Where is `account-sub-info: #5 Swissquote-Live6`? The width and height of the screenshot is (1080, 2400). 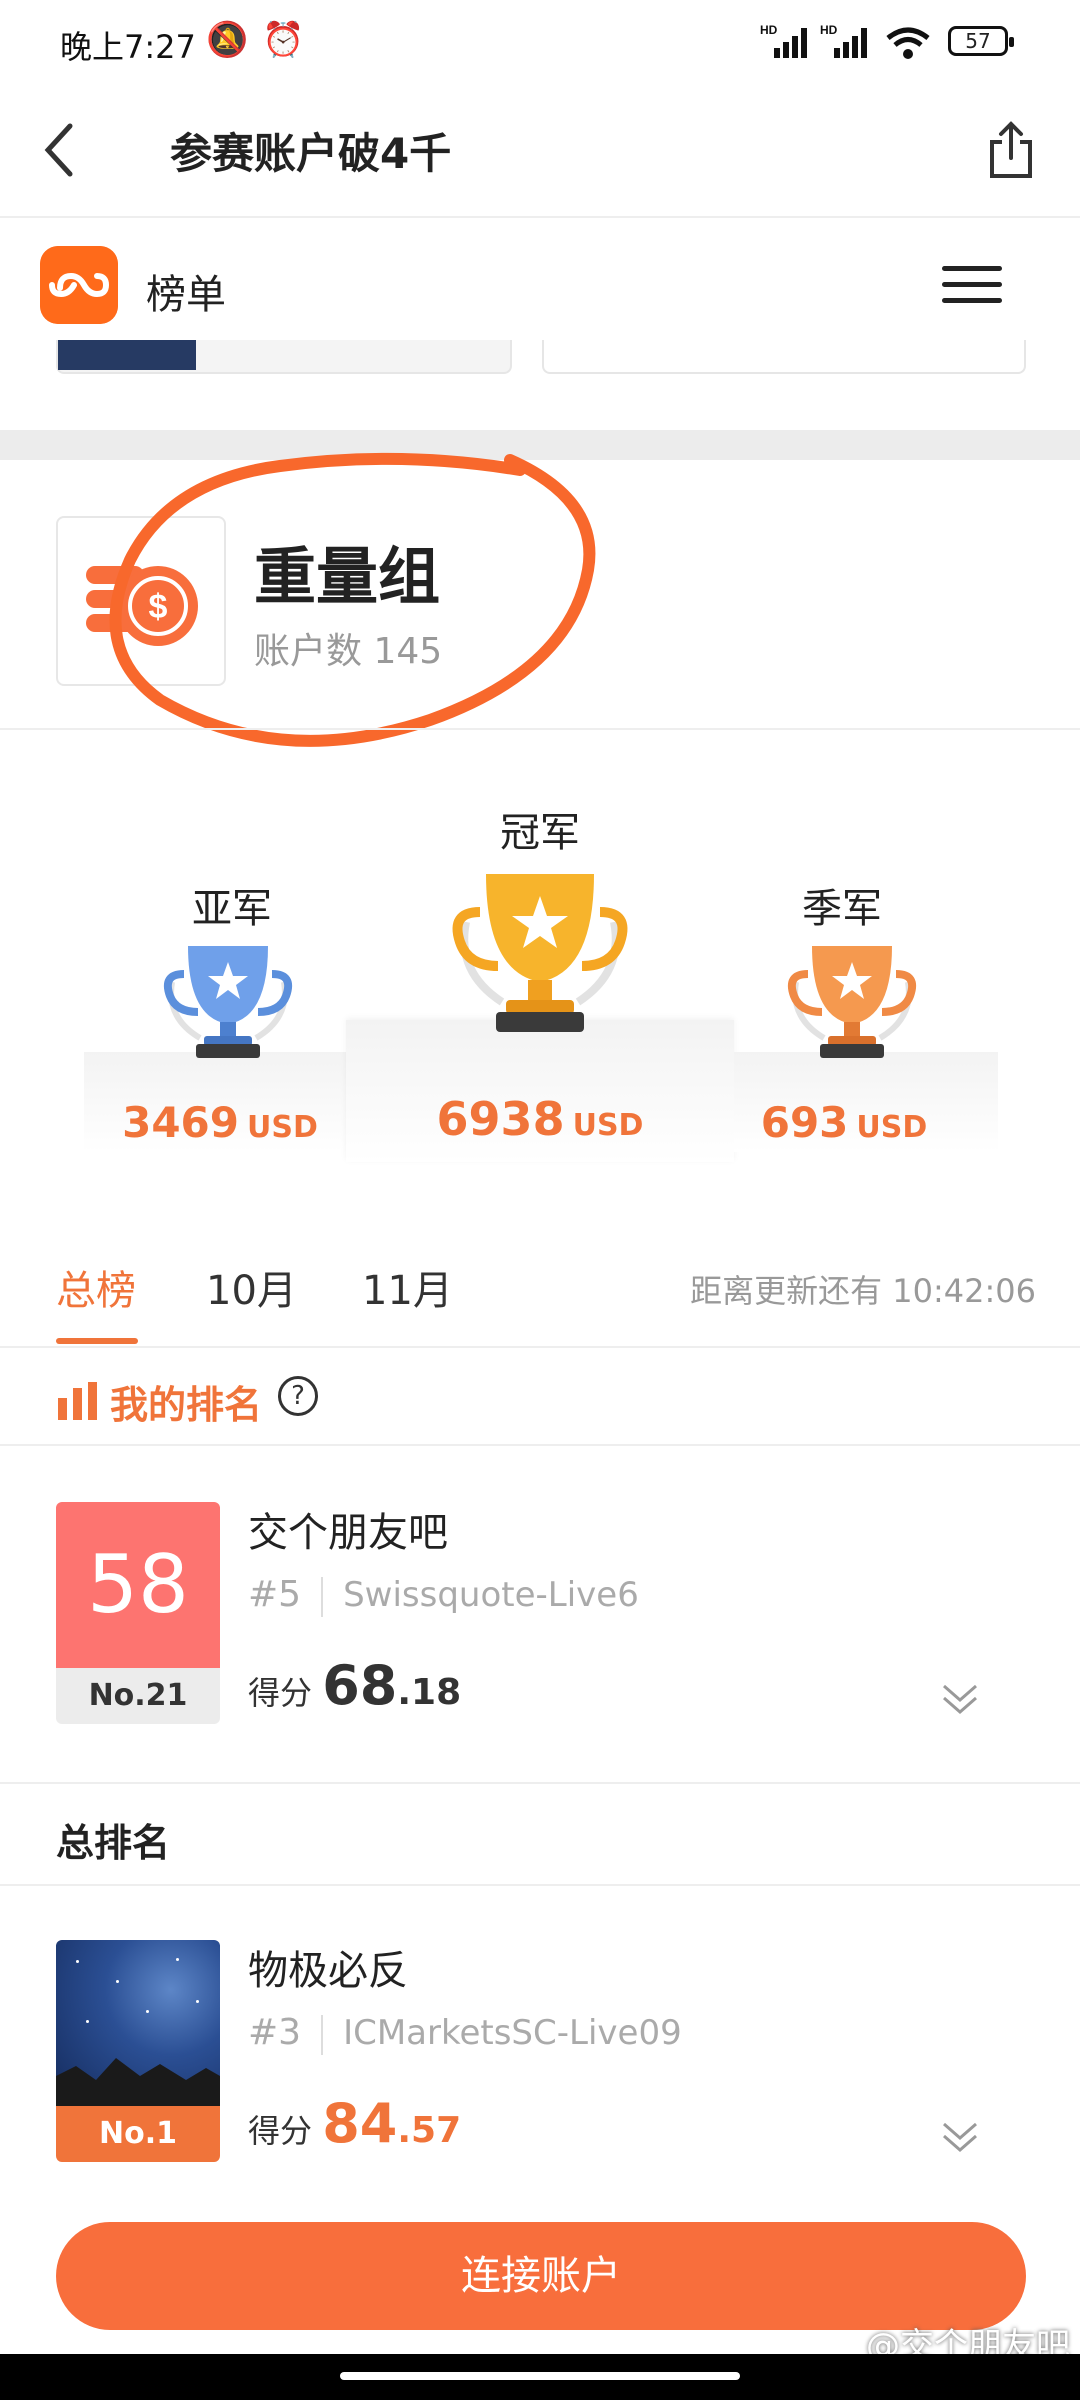
account-sub-info: #5 Swissquote-Live6 is located at coordinates (443, 1595).